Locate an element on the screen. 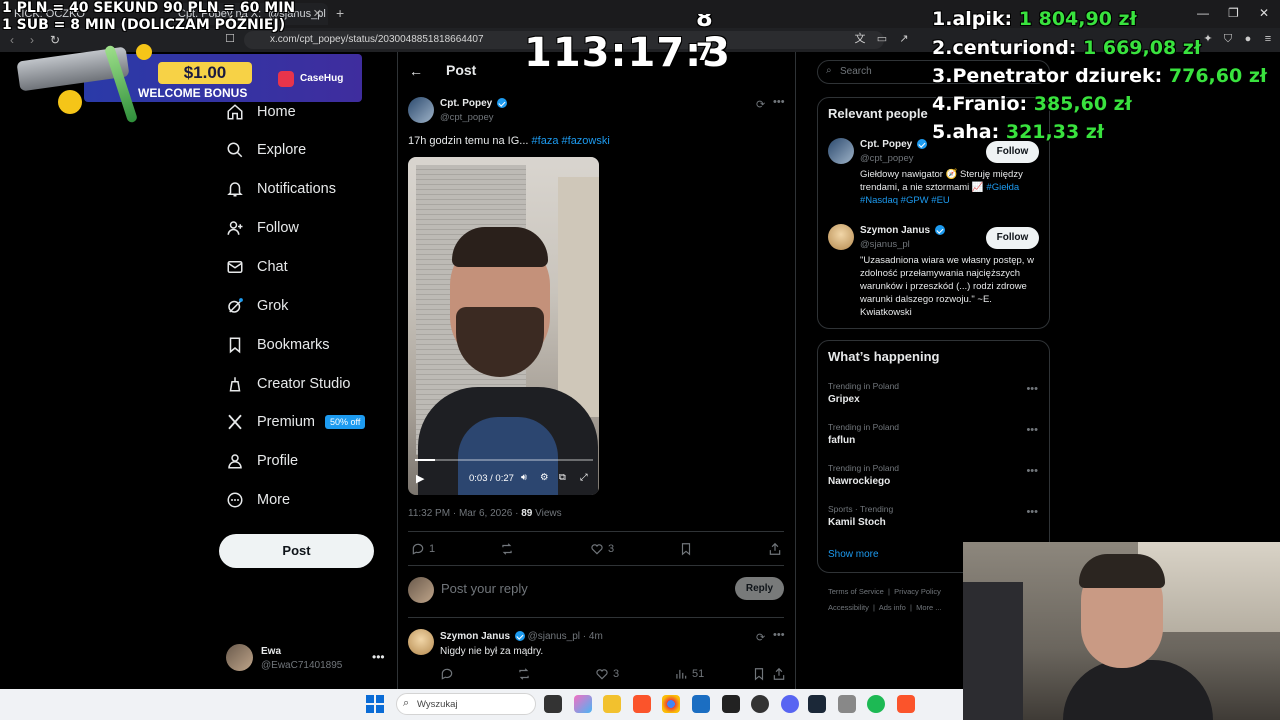  views-button: 51 is located at coordinates (689, 674).